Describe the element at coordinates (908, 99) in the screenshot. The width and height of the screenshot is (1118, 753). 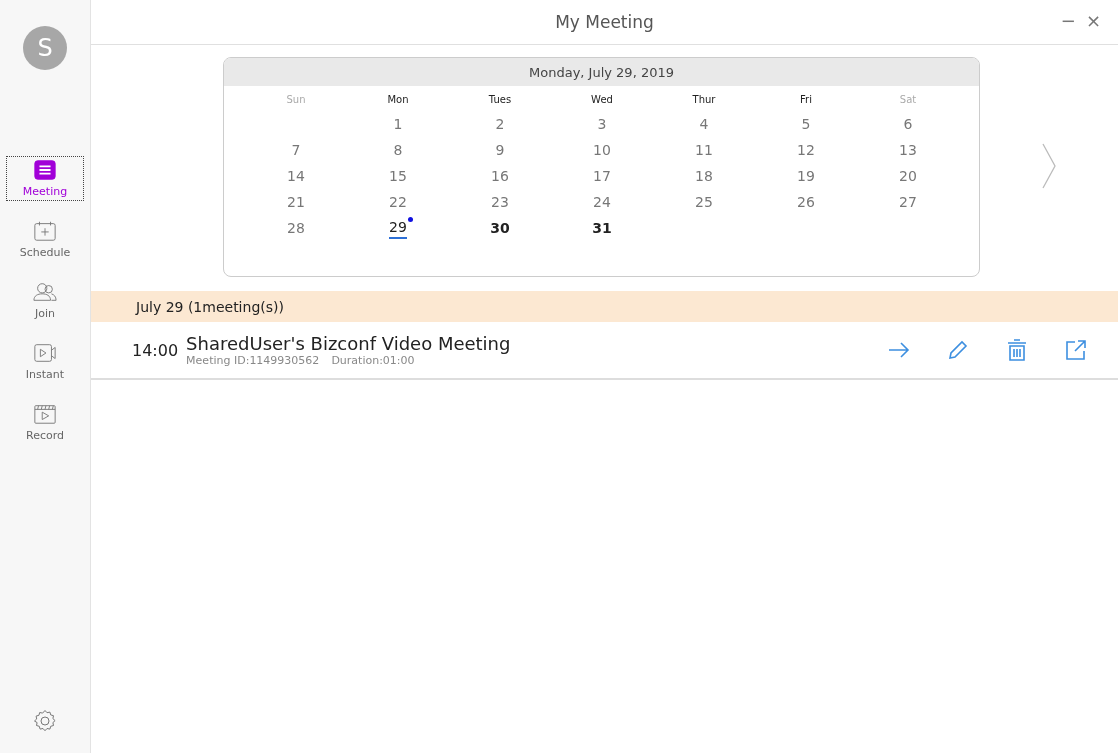
I see `weekday-label: Sat` at that location.